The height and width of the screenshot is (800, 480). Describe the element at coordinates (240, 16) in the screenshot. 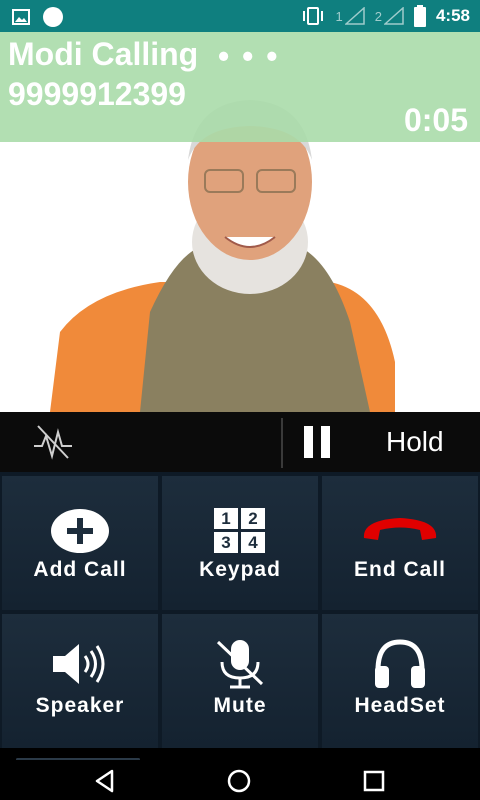

I see `status-bar: 1 2 4:58` at that location.